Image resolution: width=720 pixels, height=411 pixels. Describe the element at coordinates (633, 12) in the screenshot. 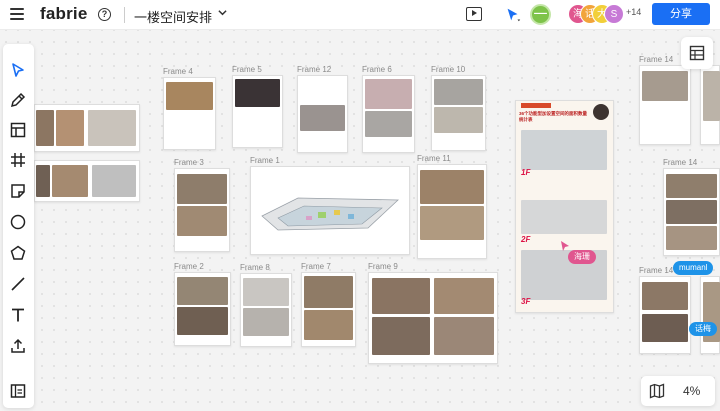

I see `more-collaborators-count: +14` at that location.